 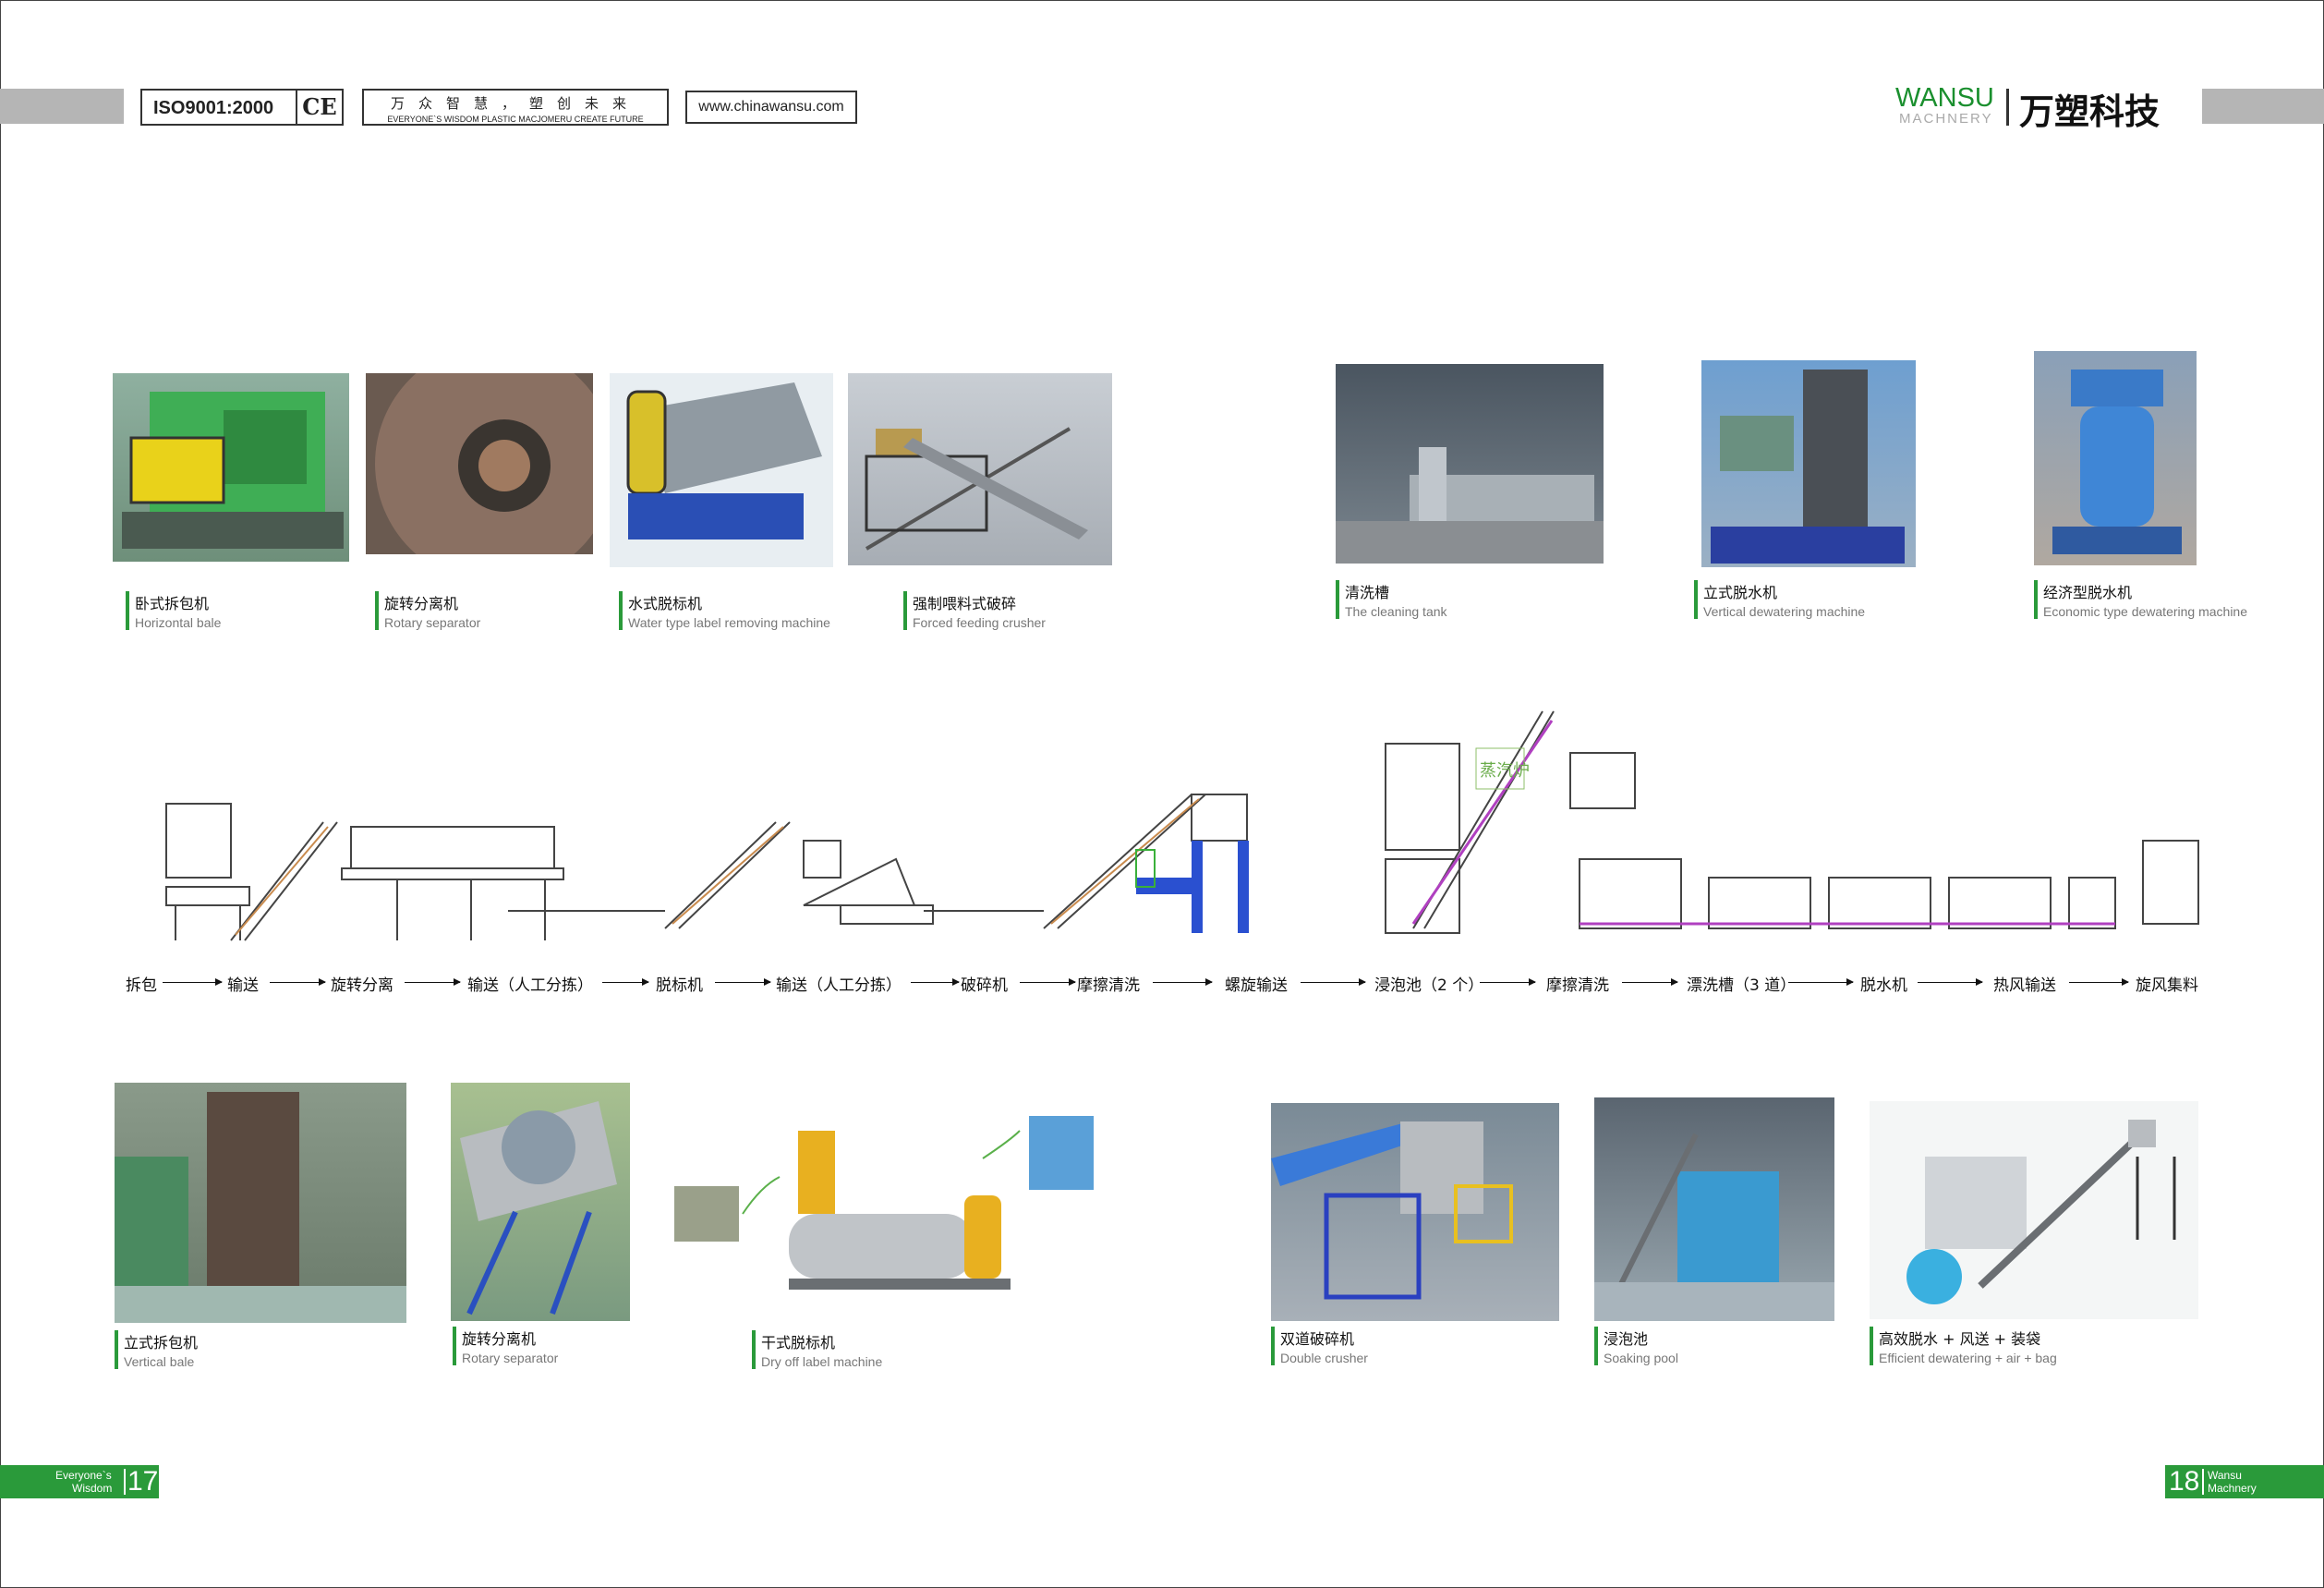 What do you see at coordinates (1415, 1212) in the screenshot?
I see `photo-double-crusher` at bounding box center [1415, 1212].